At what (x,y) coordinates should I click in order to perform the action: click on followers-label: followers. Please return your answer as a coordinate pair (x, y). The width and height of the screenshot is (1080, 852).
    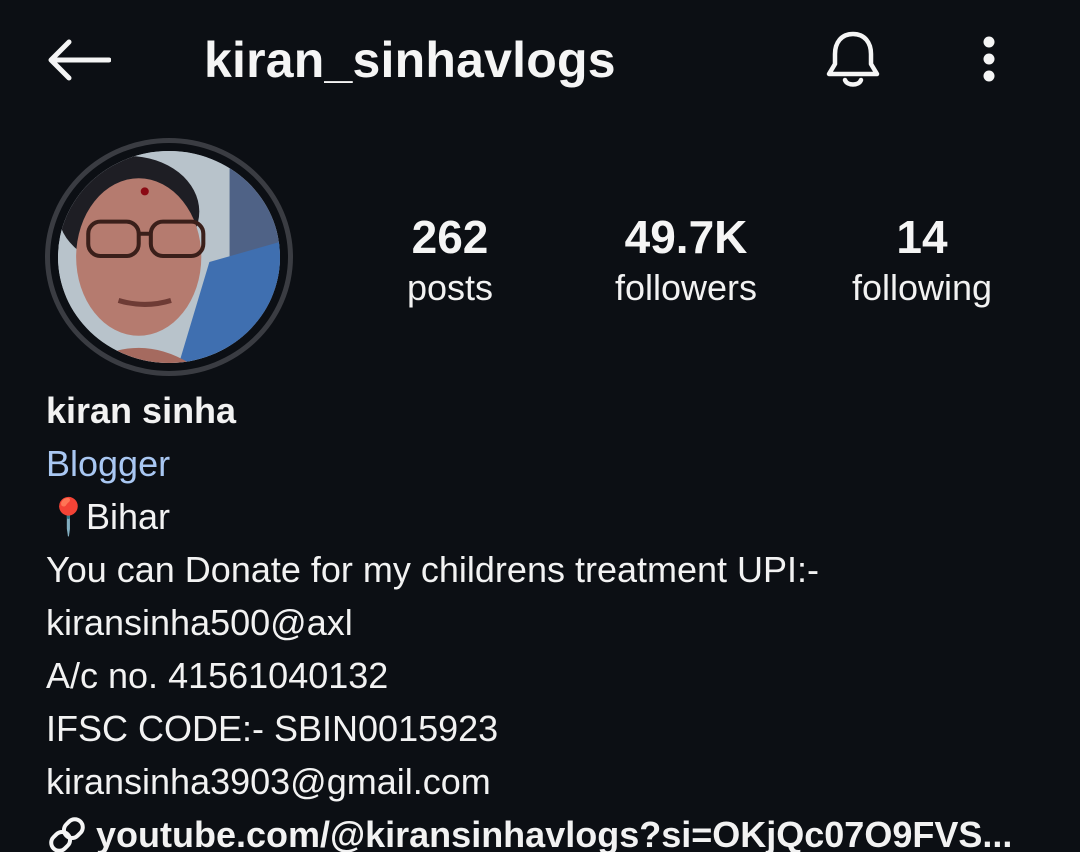
    Looking at the image, I should click on (686, 287).